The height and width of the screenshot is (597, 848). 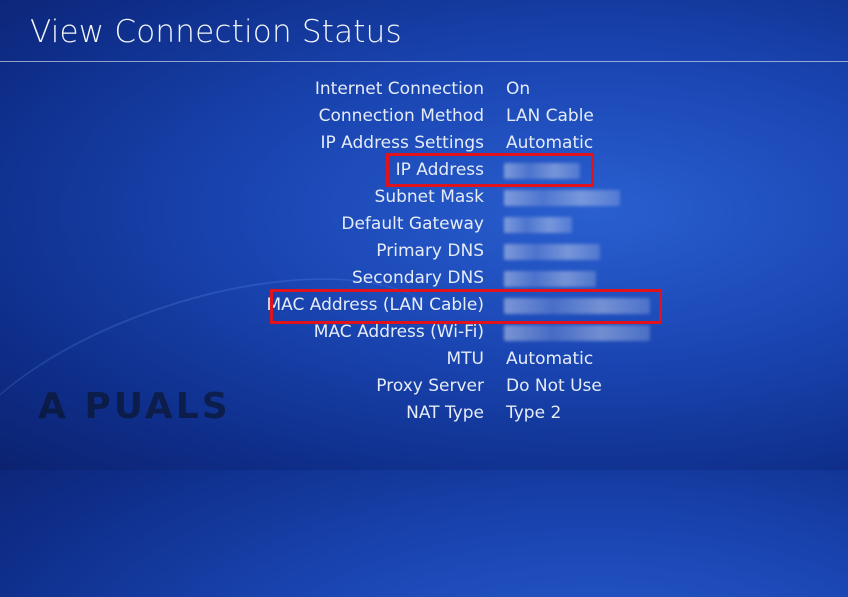 I want to click on row-value: Automatic, so click(x=550, y=359).